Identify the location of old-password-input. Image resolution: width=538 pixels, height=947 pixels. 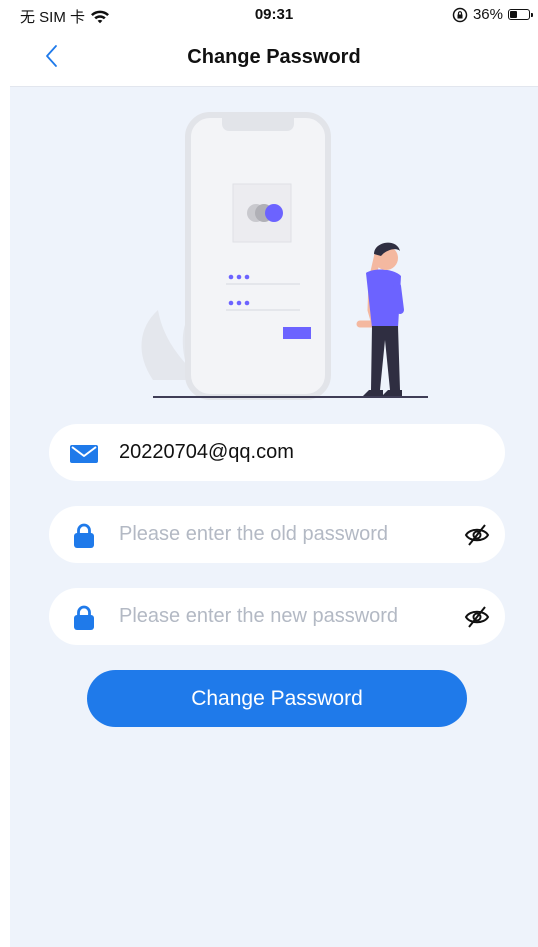
(279, 534).